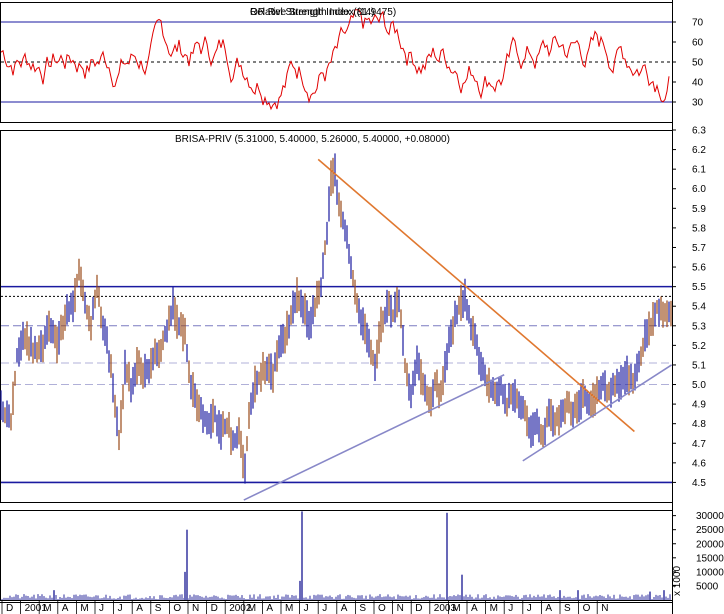 Image resolution: width=724 pixels, height=614 pixels. Describe the element at coordinates (699, 228) in the screenshot. I see `price-tick-label: 5.8` at that location.